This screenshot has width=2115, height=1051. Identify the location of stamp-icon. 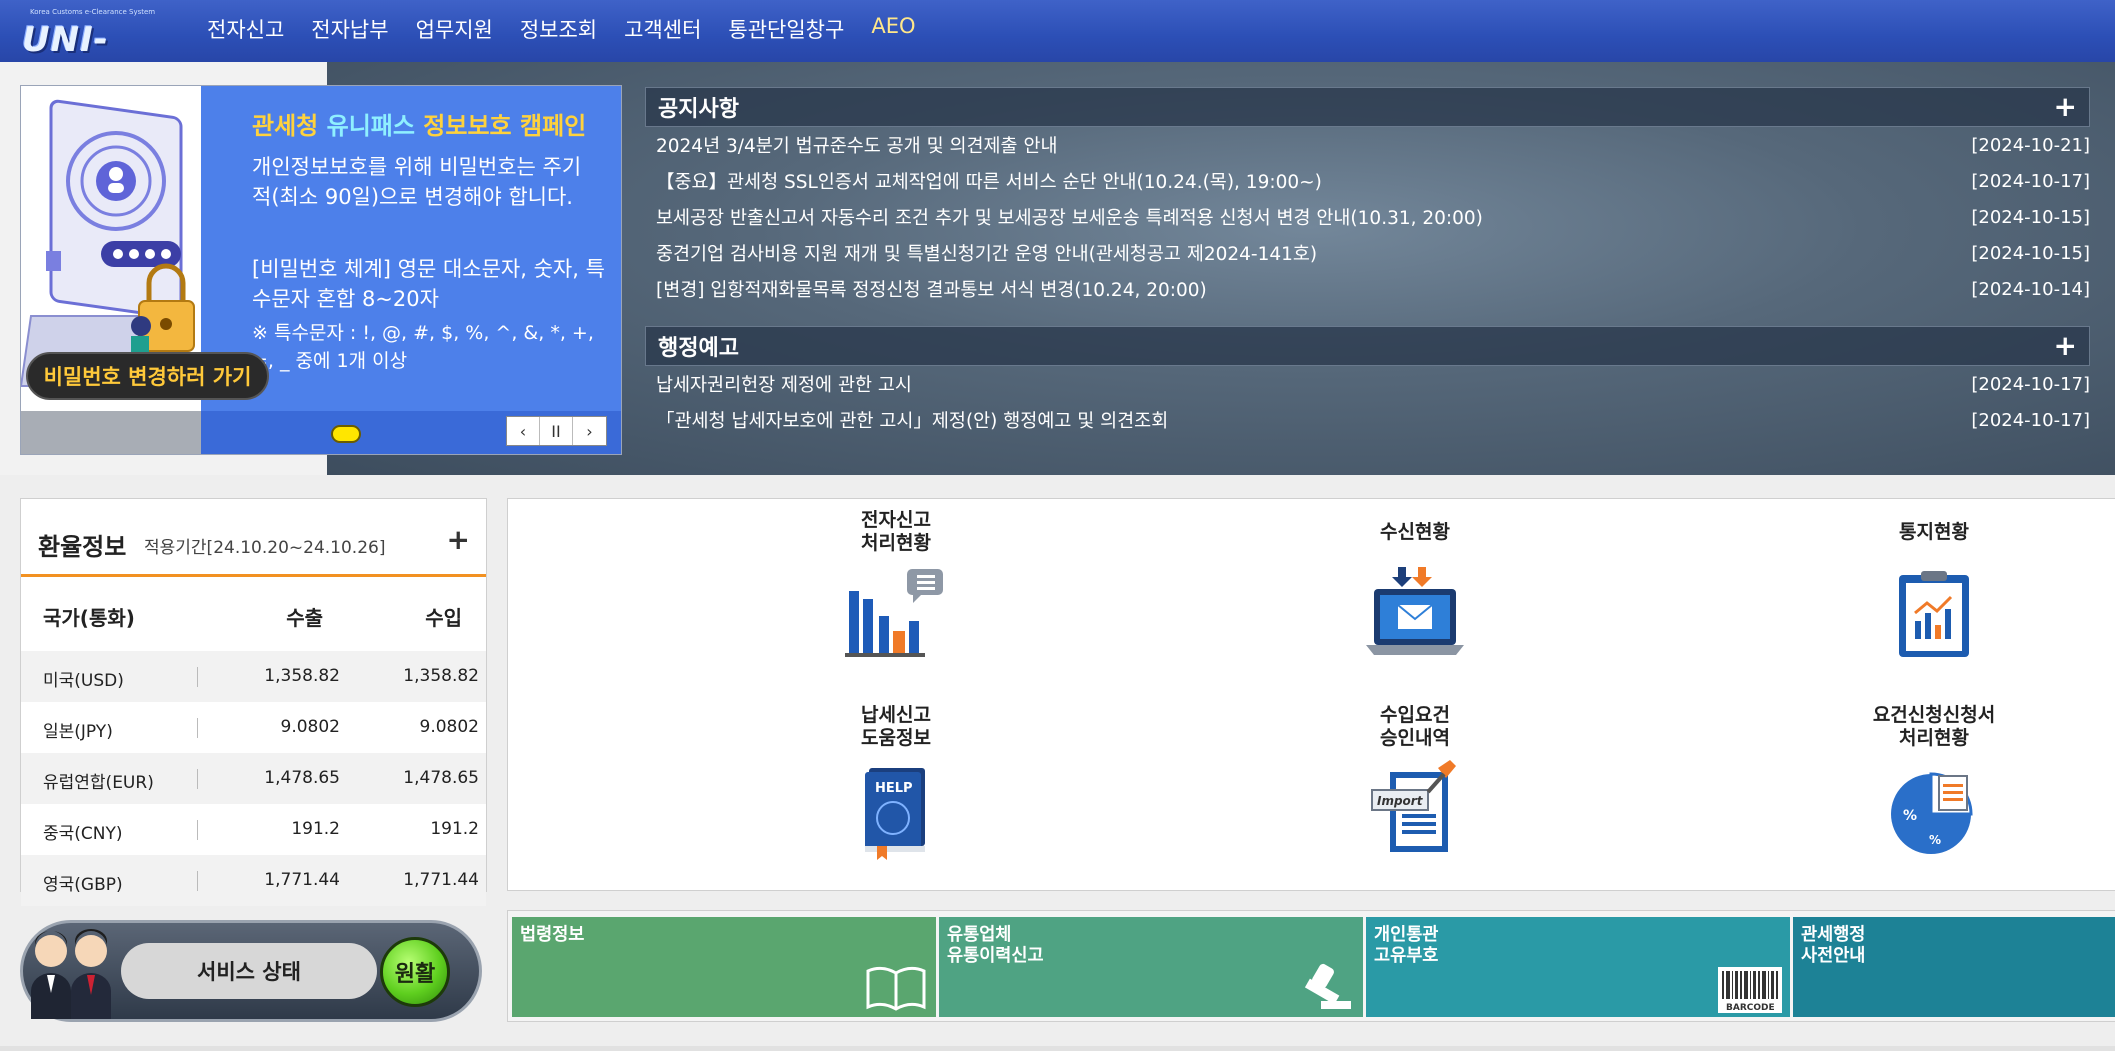
(1323, 987).